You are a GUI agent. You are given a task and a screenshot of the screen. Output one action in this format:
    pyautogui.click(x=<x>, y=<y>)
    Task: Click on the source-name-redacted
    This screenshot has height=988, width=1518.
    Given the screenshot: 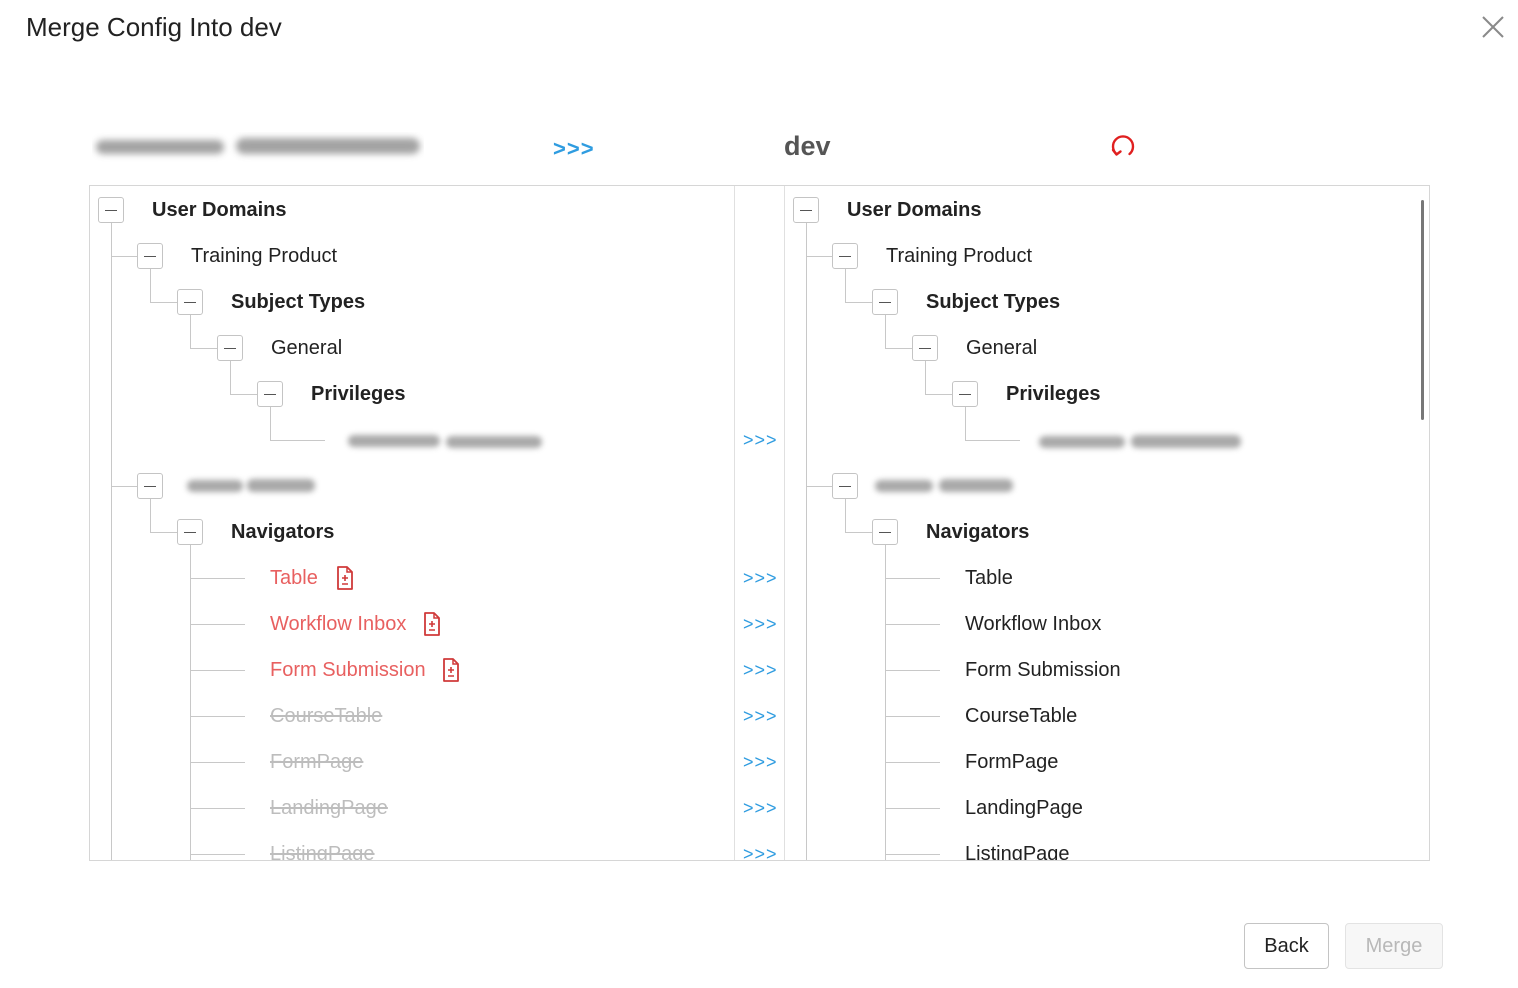 What is the action you would take?
    pyautogui.click(x=258, y=146)
    